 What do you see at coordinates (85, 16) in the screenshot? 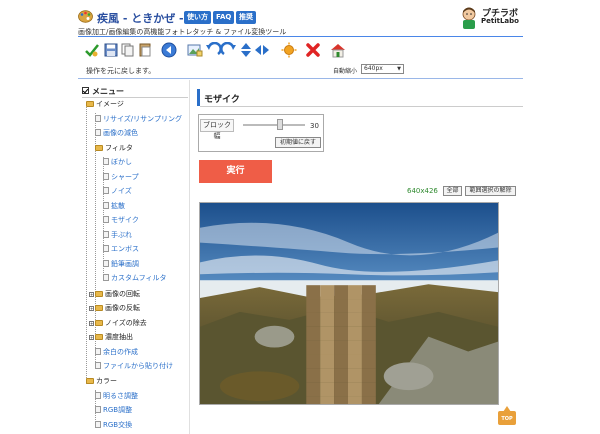
I see `palette-icon` at bounding box center [85, 16].